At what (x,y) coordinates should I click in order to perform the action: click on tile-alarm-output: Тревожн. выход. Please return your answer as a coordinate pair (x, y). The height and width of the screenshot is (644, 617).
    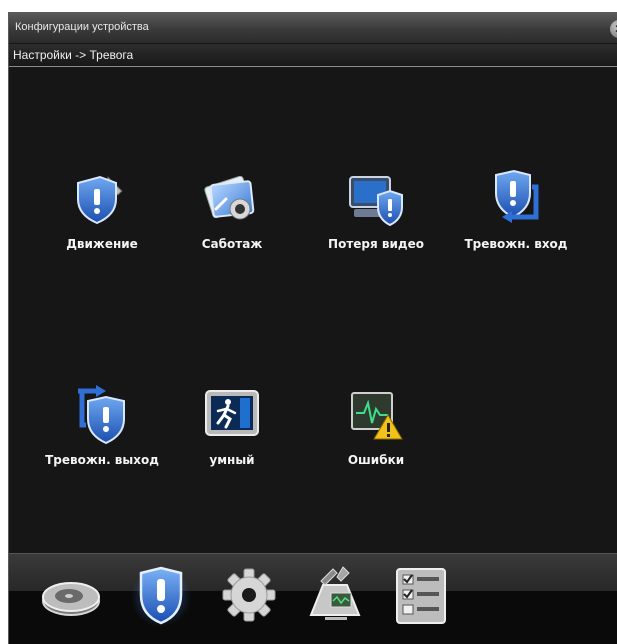
    Looking at the image, I should click on (102, 440).